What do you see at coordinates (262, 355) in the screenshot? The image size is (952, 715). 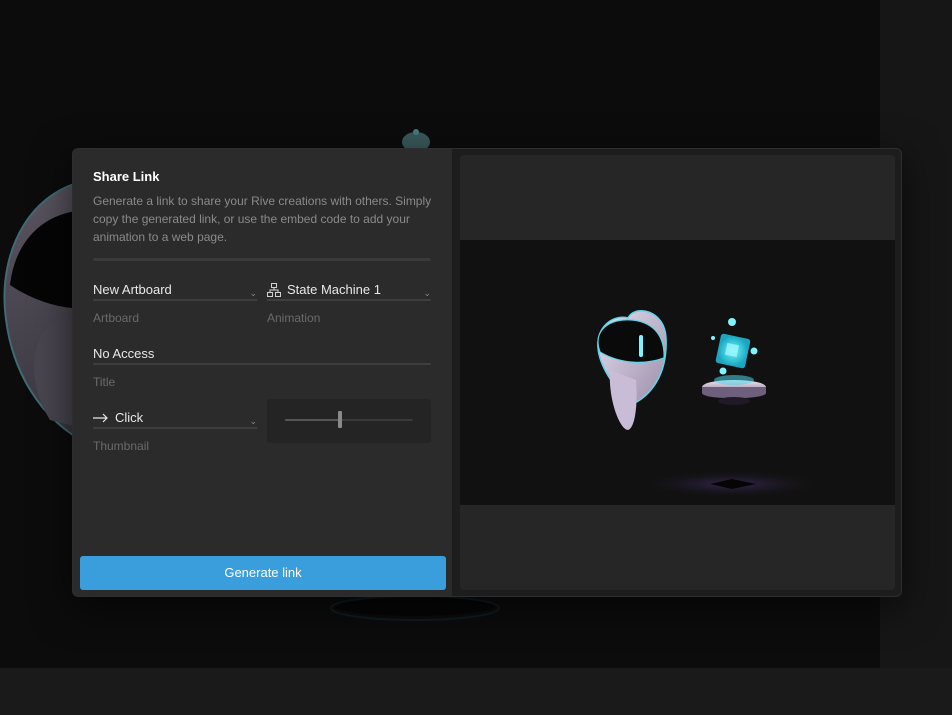 I see `title-input: No Access` at bounding box center [262, 355].